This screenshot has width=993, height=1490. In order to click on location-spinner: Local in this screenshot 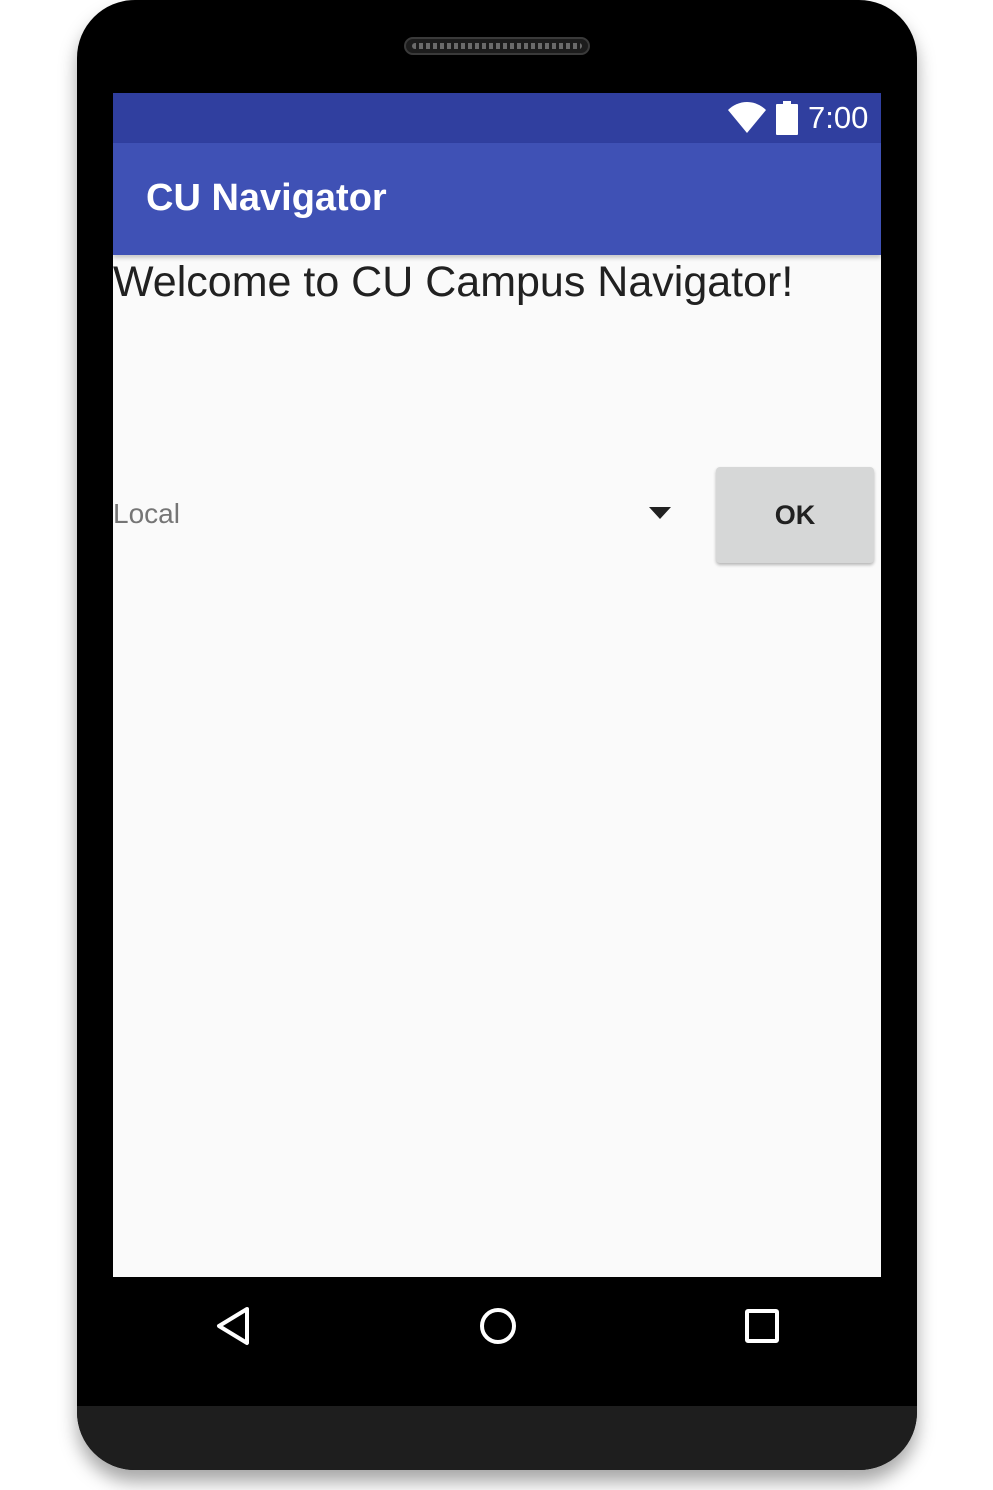, I will do `click(401, 515)`.